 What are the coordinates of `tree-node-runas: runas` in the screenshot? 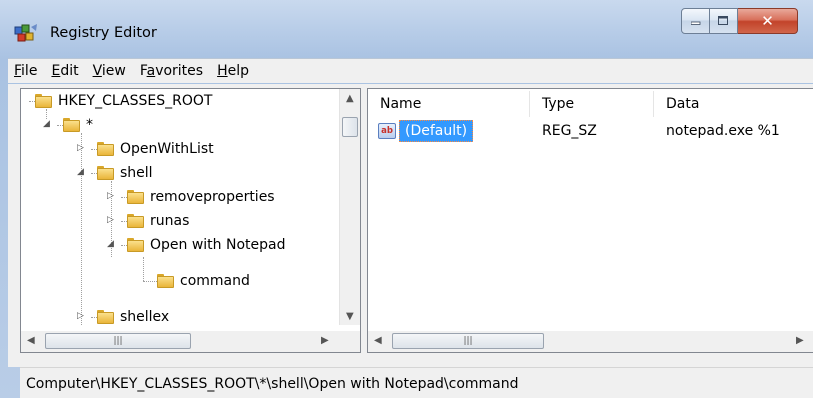 It's located at (158, 221).